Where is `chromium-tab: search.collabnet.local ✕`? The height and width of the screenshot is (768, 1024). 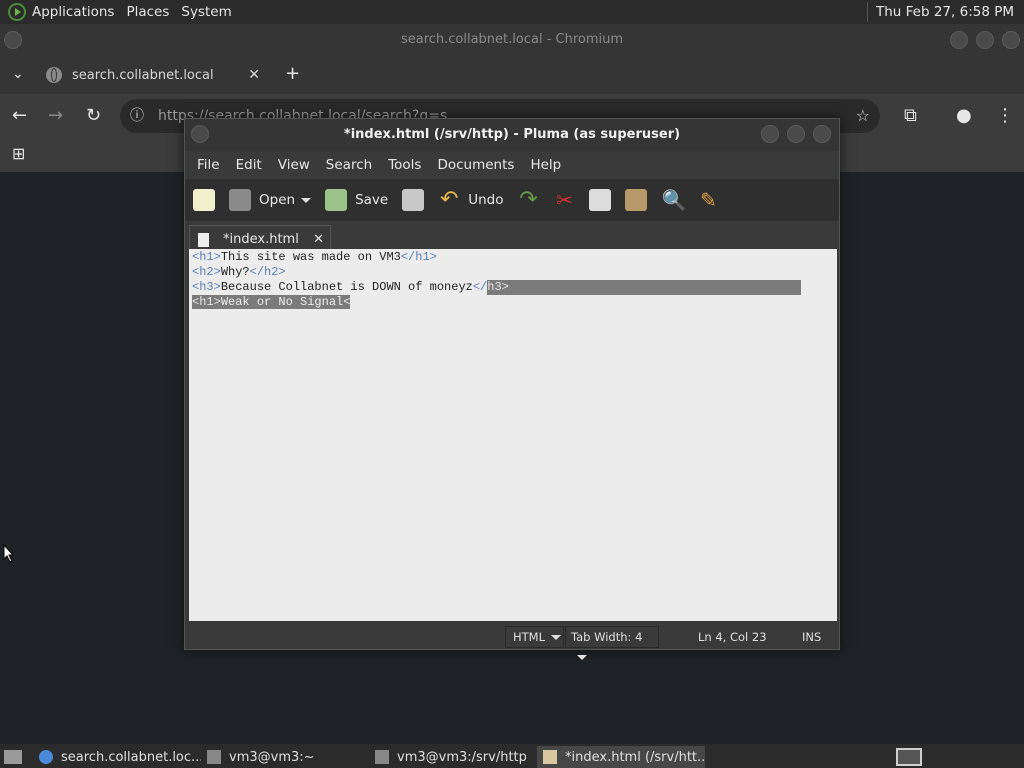 chromium-tab: search.collabnet.local ✕ is located at coordinates (153, 75).